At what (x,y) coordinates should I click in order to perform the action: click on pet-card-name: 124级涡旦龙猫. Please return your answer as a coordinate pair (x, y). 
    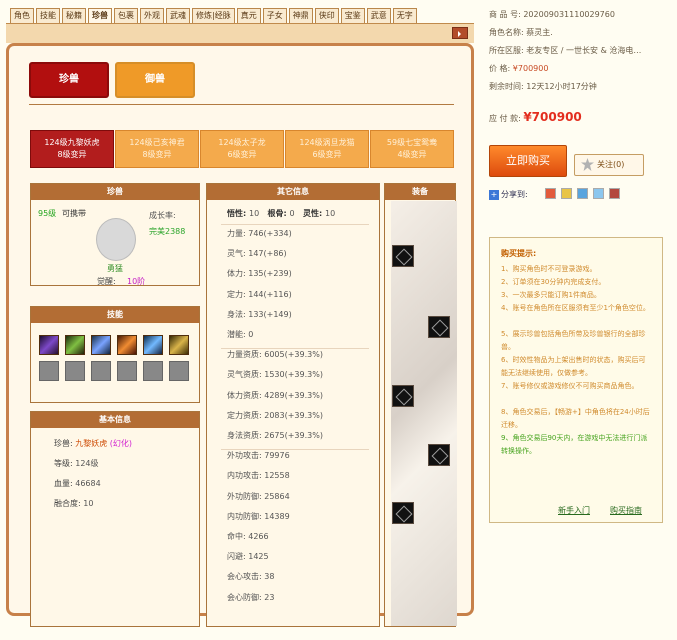
    Looking at the image, I should click on (327, 142).